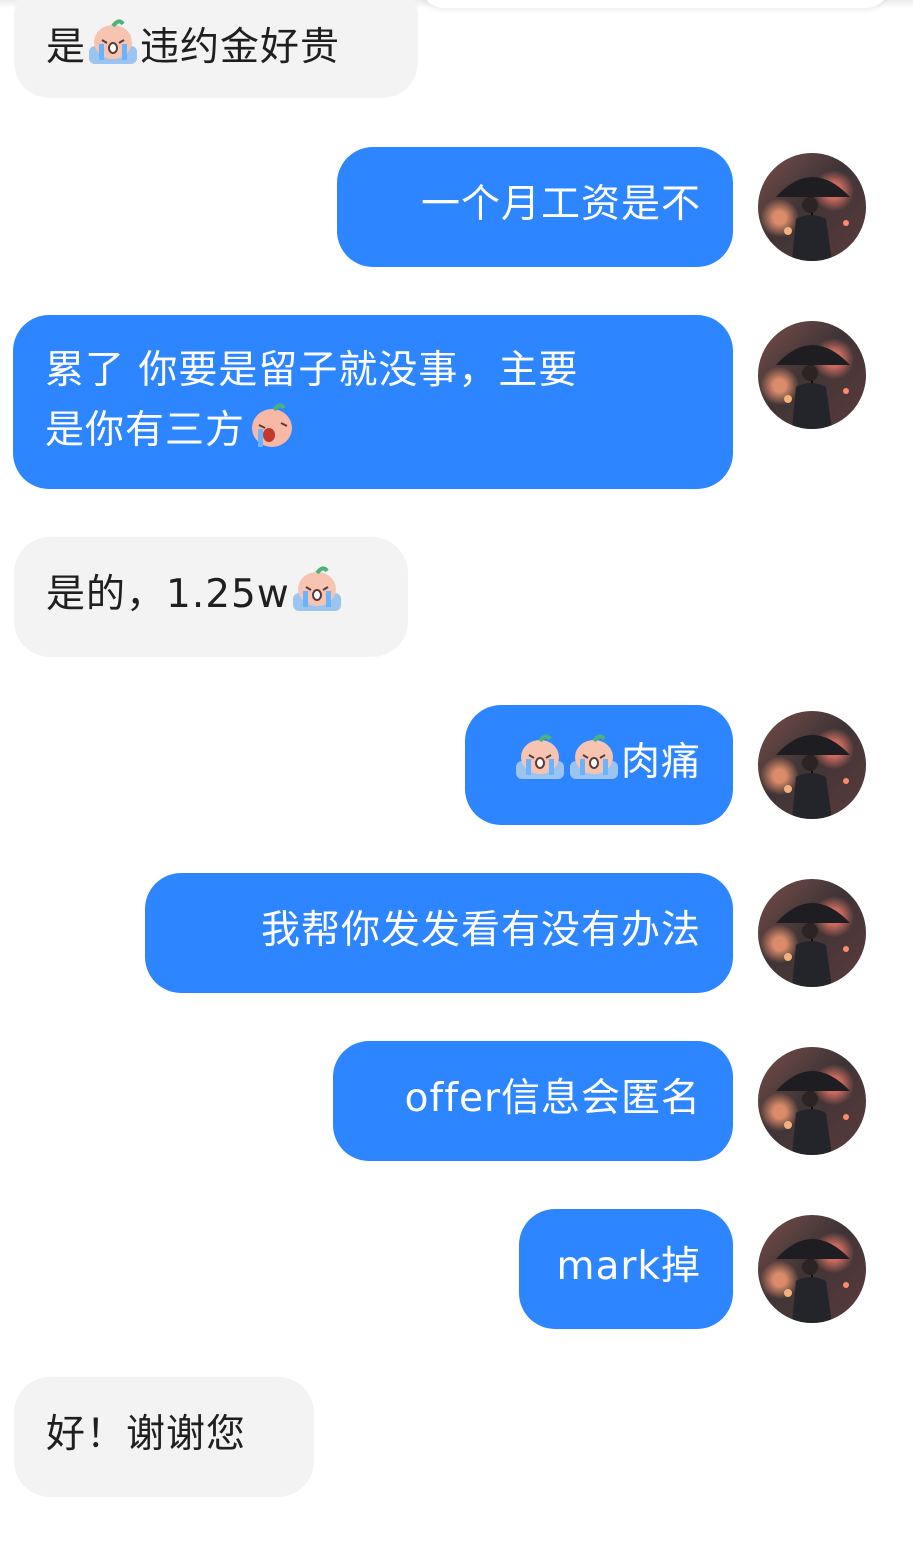 Image resolution: width=913 pixels, height=1547 pixels. What do you see at coordinates (240, 47) in the screenshot?
I see `message-text: 违约金好贵` at bounding box center [240, 47].